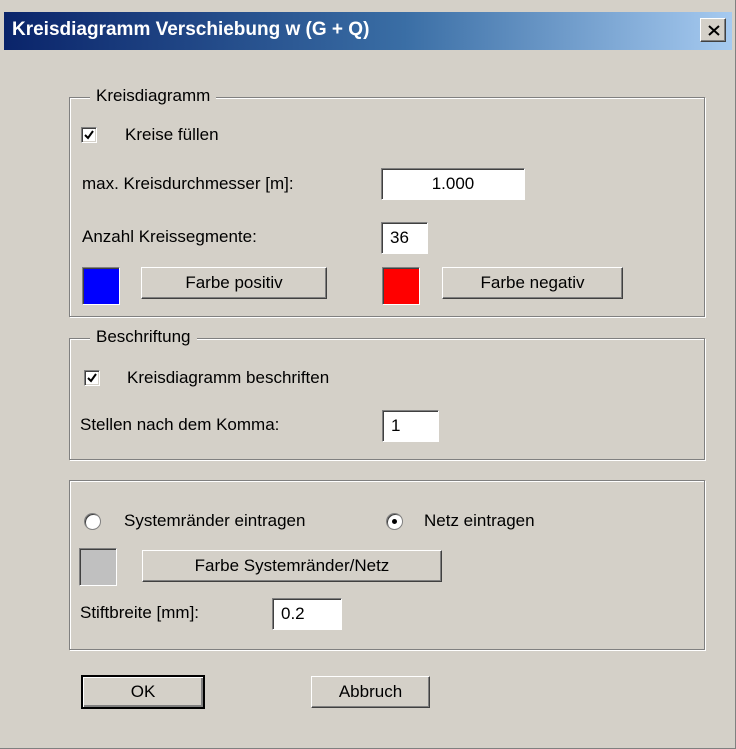  Describe the element at coordinates (143, 692) in the screenshot. I see `ok-button: OK` at that location.